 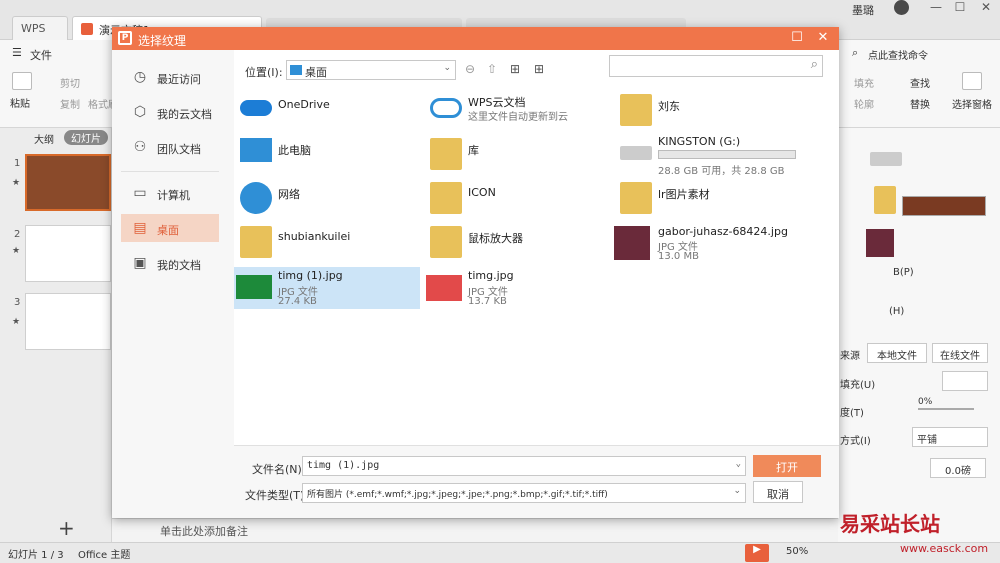 What do you see at coordinates (946, 409) in the screenshot?
I see `transparency-slider` at bounding box center [946, 409].